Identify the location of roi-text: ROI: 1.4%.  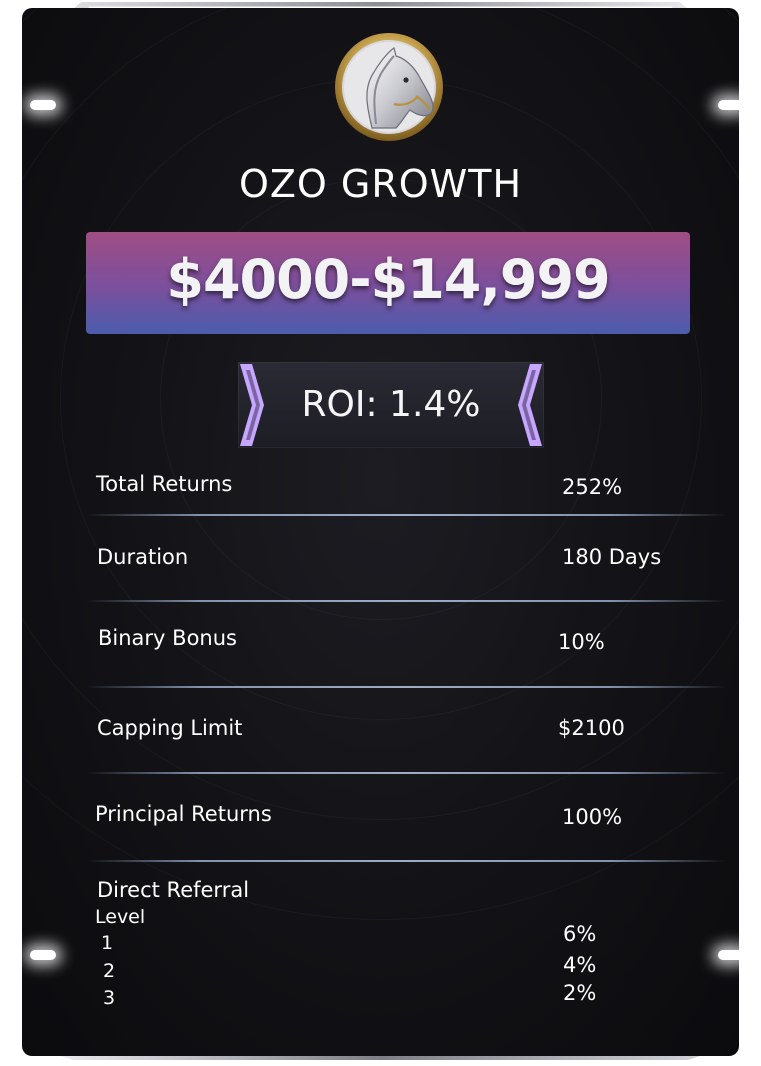
(391, 404).